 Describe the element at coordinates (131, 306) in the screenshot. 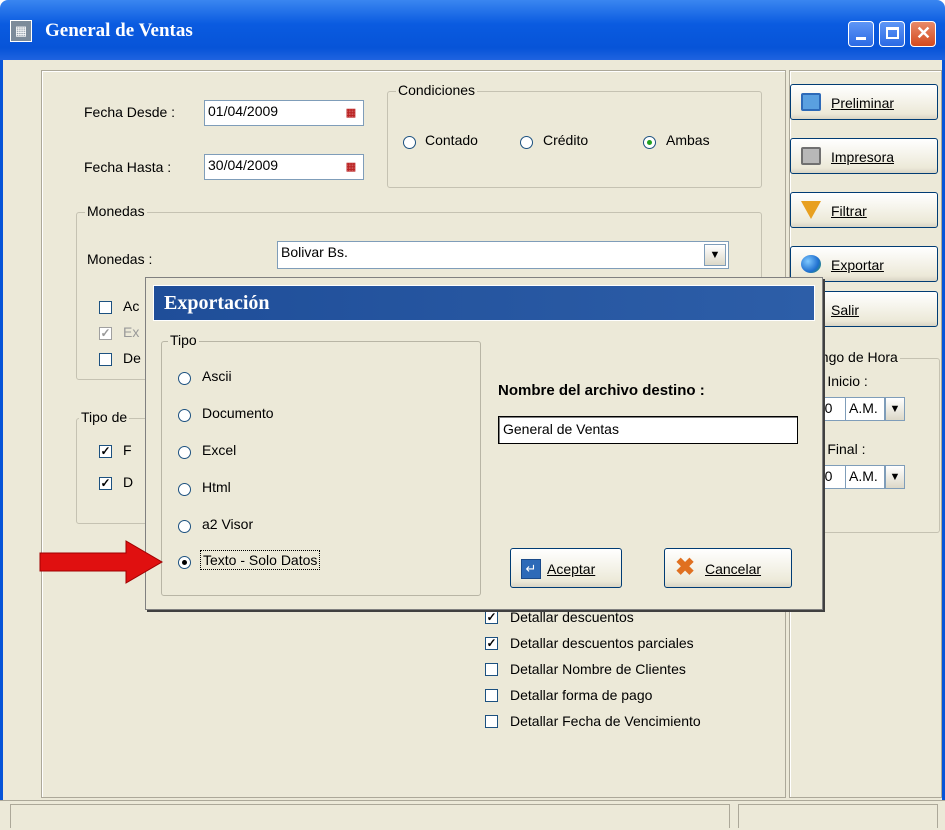

I see `ac-label: Ac` at that location.